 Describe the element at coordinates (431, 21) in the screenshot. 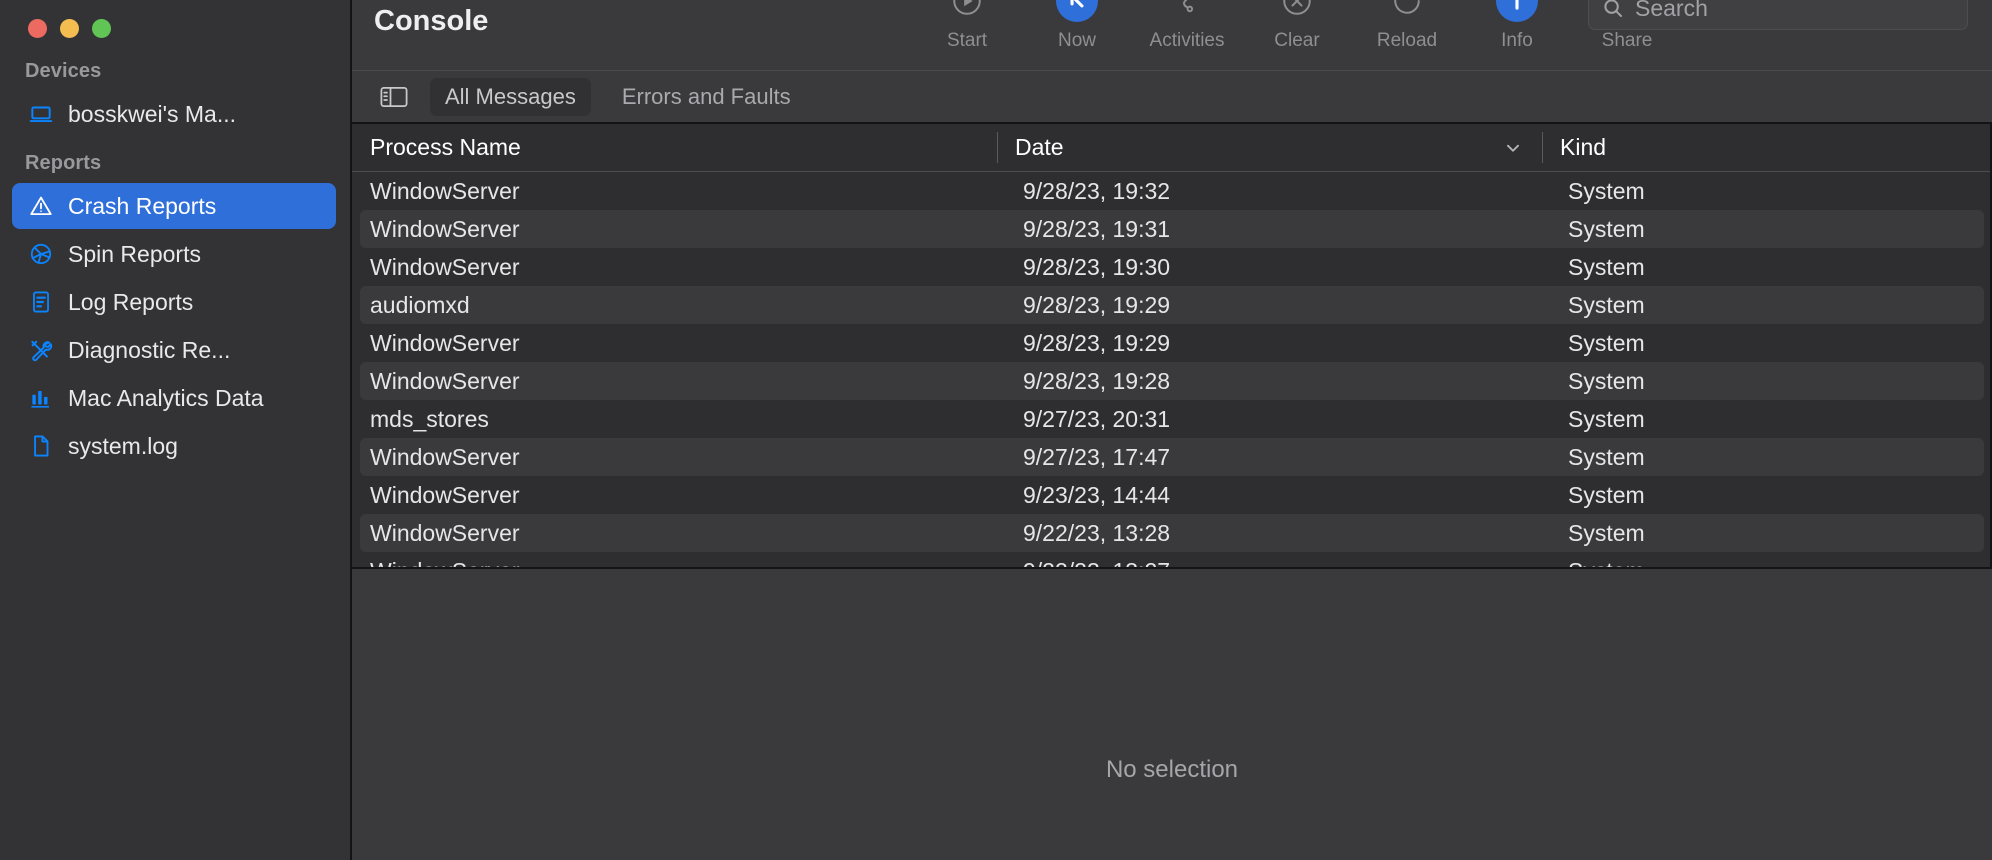

I see `page-title: Console` at that location.